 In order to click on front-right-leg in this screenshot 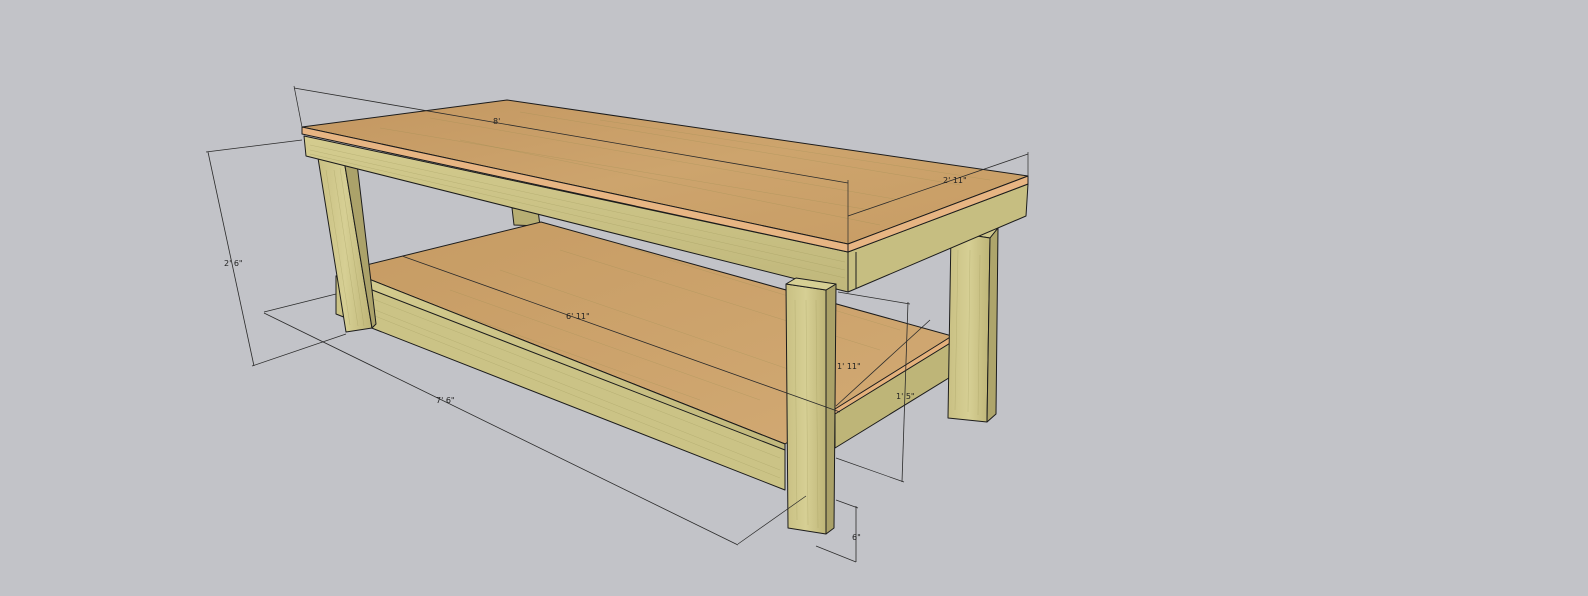, I will do `click(811, 406)`.